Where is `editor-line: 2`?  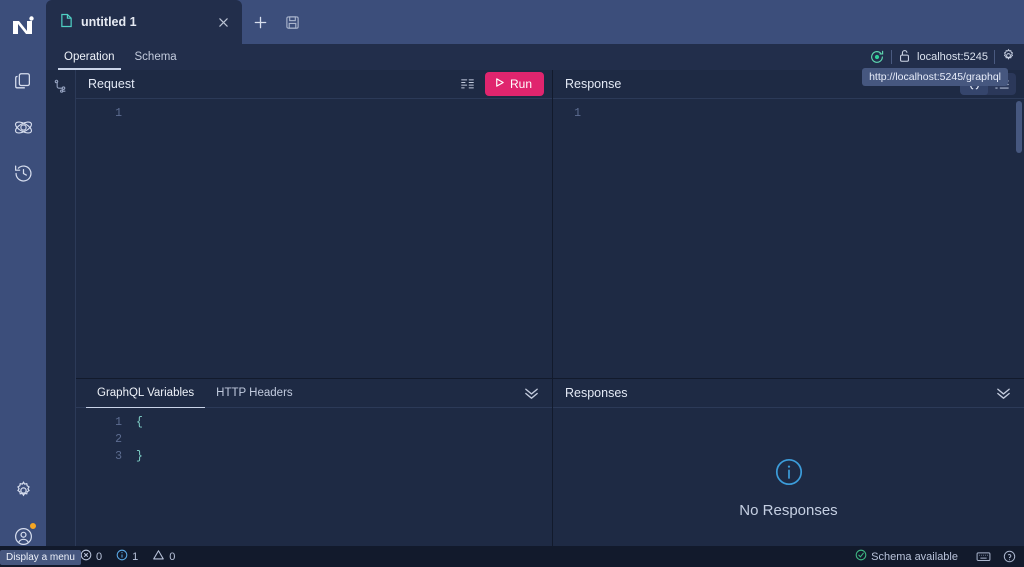
editor-line: 2 is located at coordinates (314, 439).